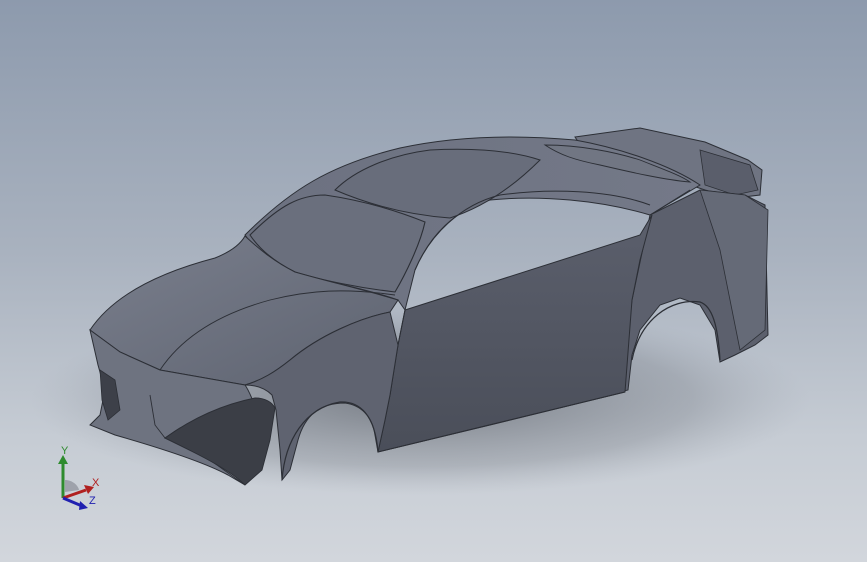  Describe the element at coordinates (83, 505) in the screenshot. I see `z-arrow-icon` at that location.